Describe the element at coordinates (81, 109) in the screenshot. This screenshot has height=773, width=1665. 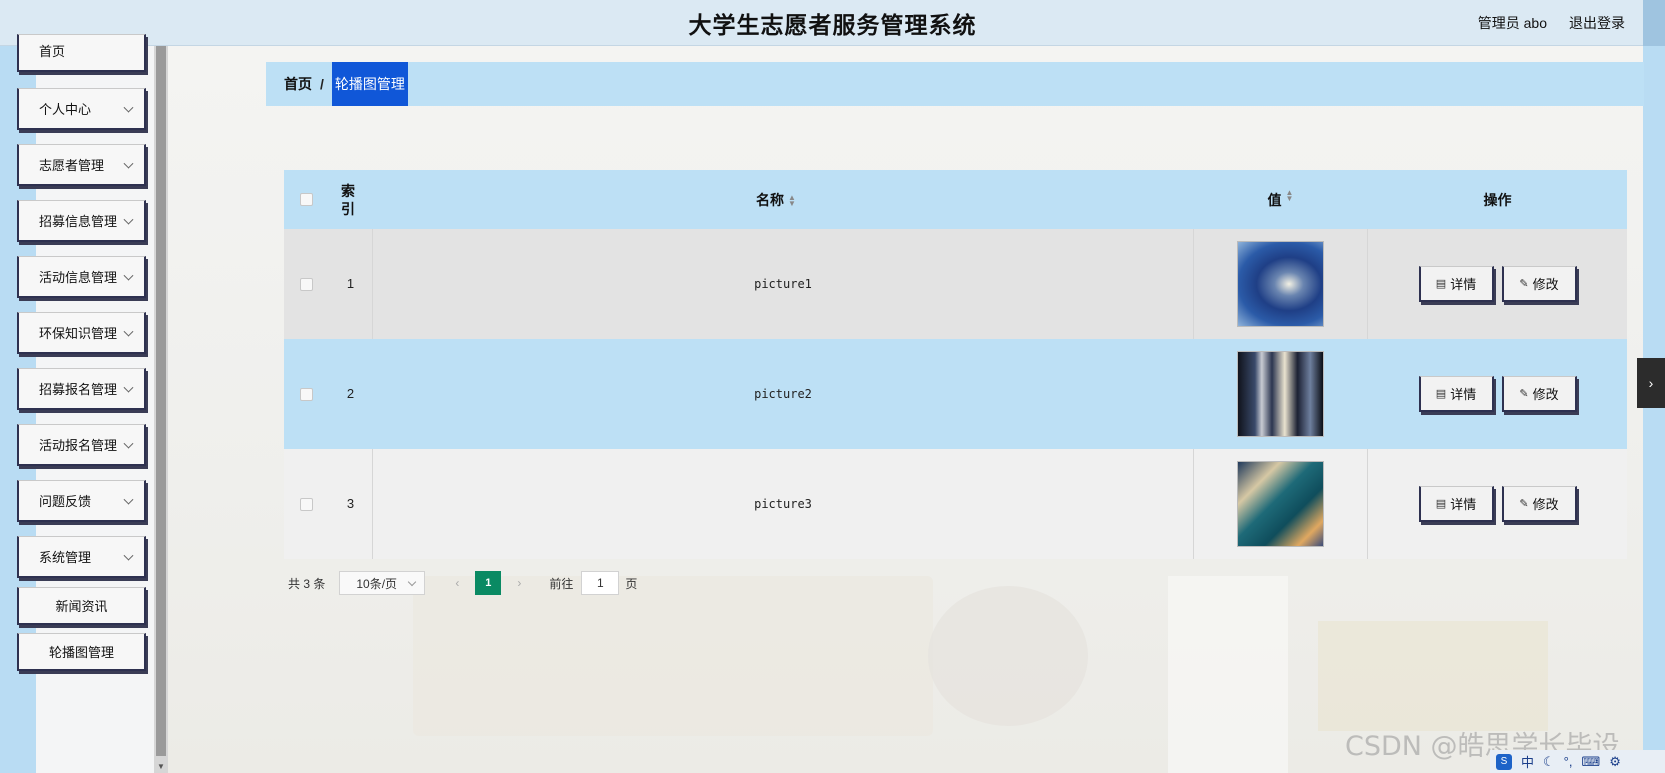
I see `sidebar-item-personal-center: 个人中心` at that location.